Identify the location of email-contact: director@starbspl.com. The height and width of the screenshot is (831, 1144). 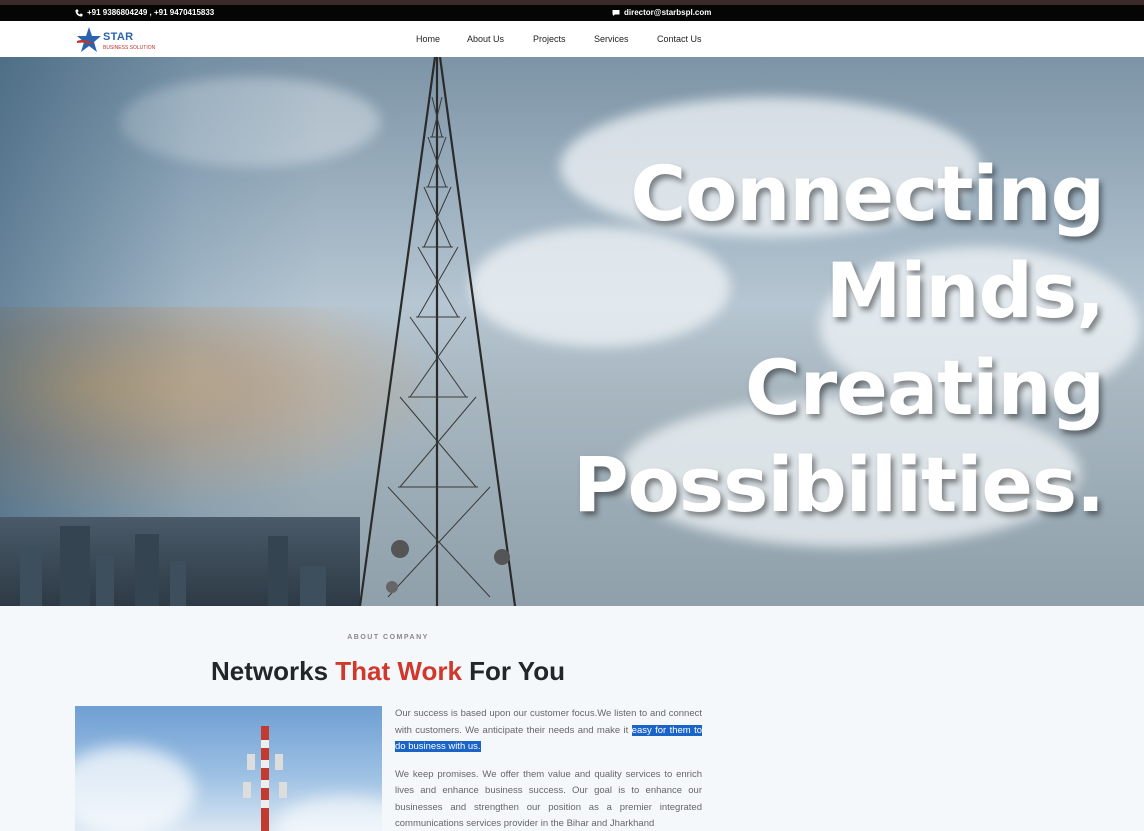
(661, 12).